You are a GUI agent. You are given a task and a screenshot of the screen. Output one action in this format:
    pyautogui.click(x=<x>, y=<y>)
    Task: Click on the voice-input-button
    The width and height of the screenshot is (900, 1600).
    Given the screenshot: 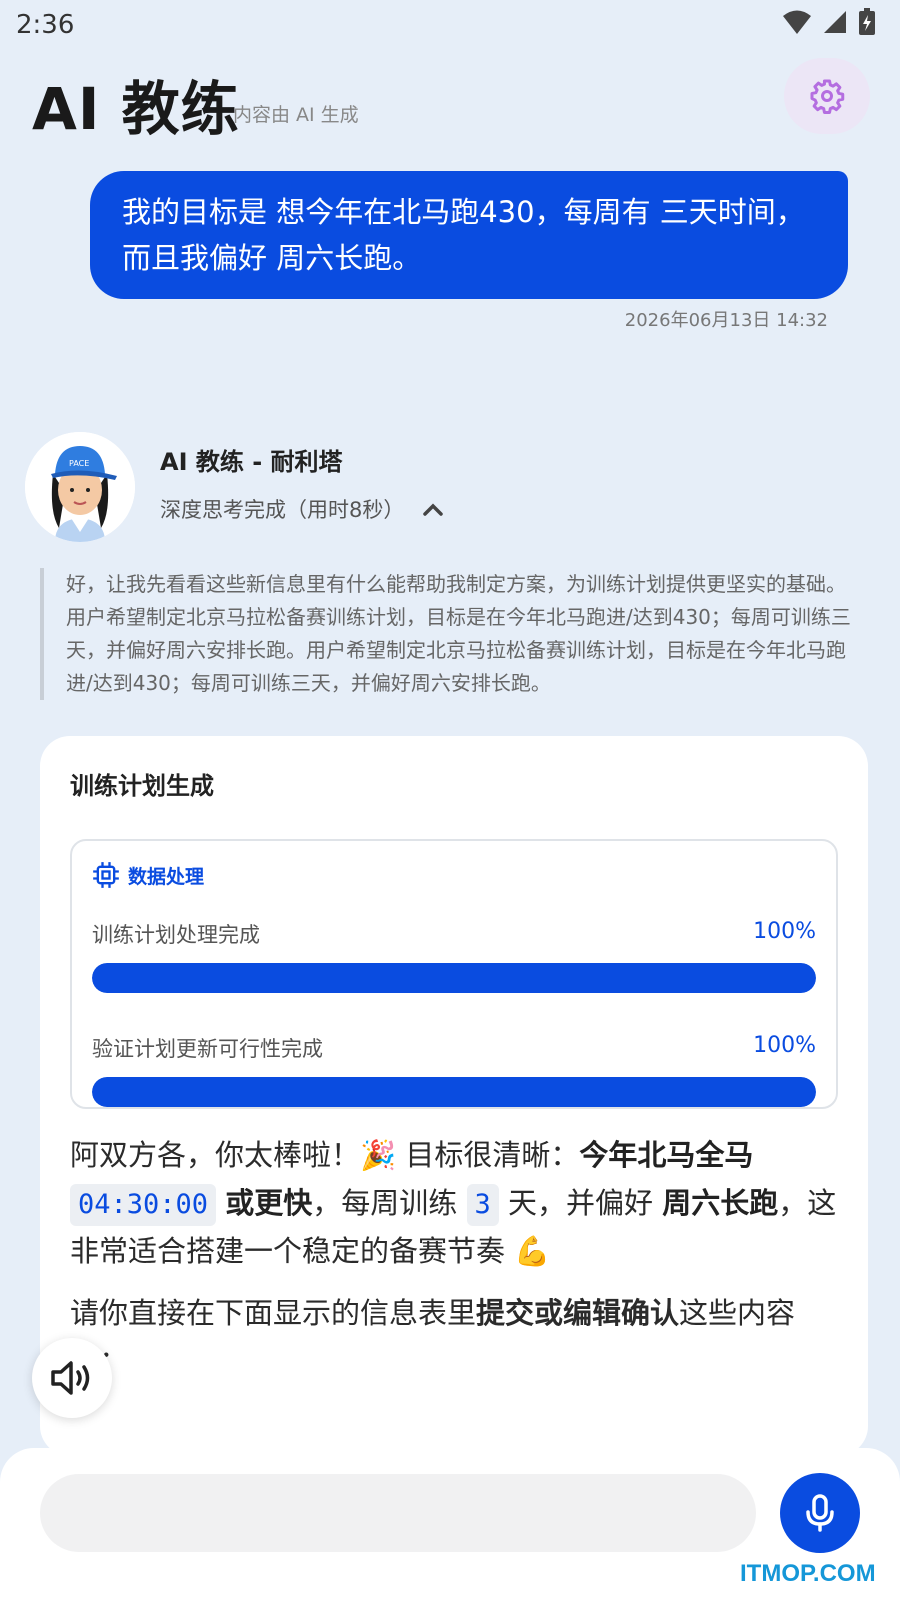 What is the action you would take?
    pyautogui.click(x=820, y=1513)
    